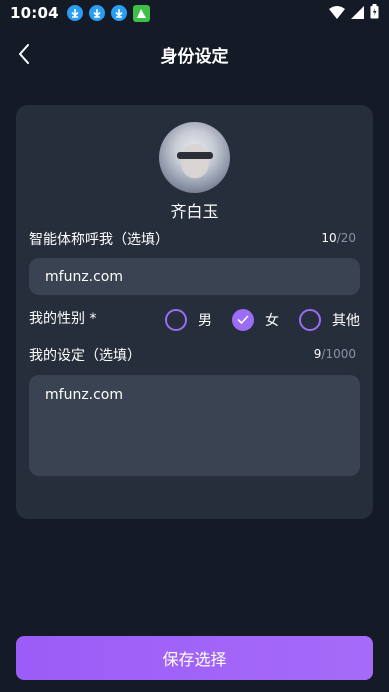 The image size is (389, 692). Describe the element at coordinates (337, 13) in the screenshot. I see `wifi-icon` at that location.